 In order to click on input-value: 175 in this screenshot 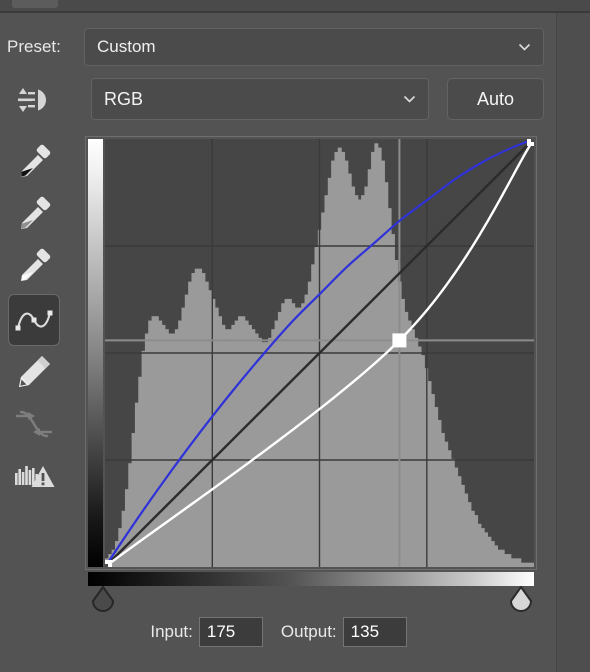, I will do `click(221, 631)`.